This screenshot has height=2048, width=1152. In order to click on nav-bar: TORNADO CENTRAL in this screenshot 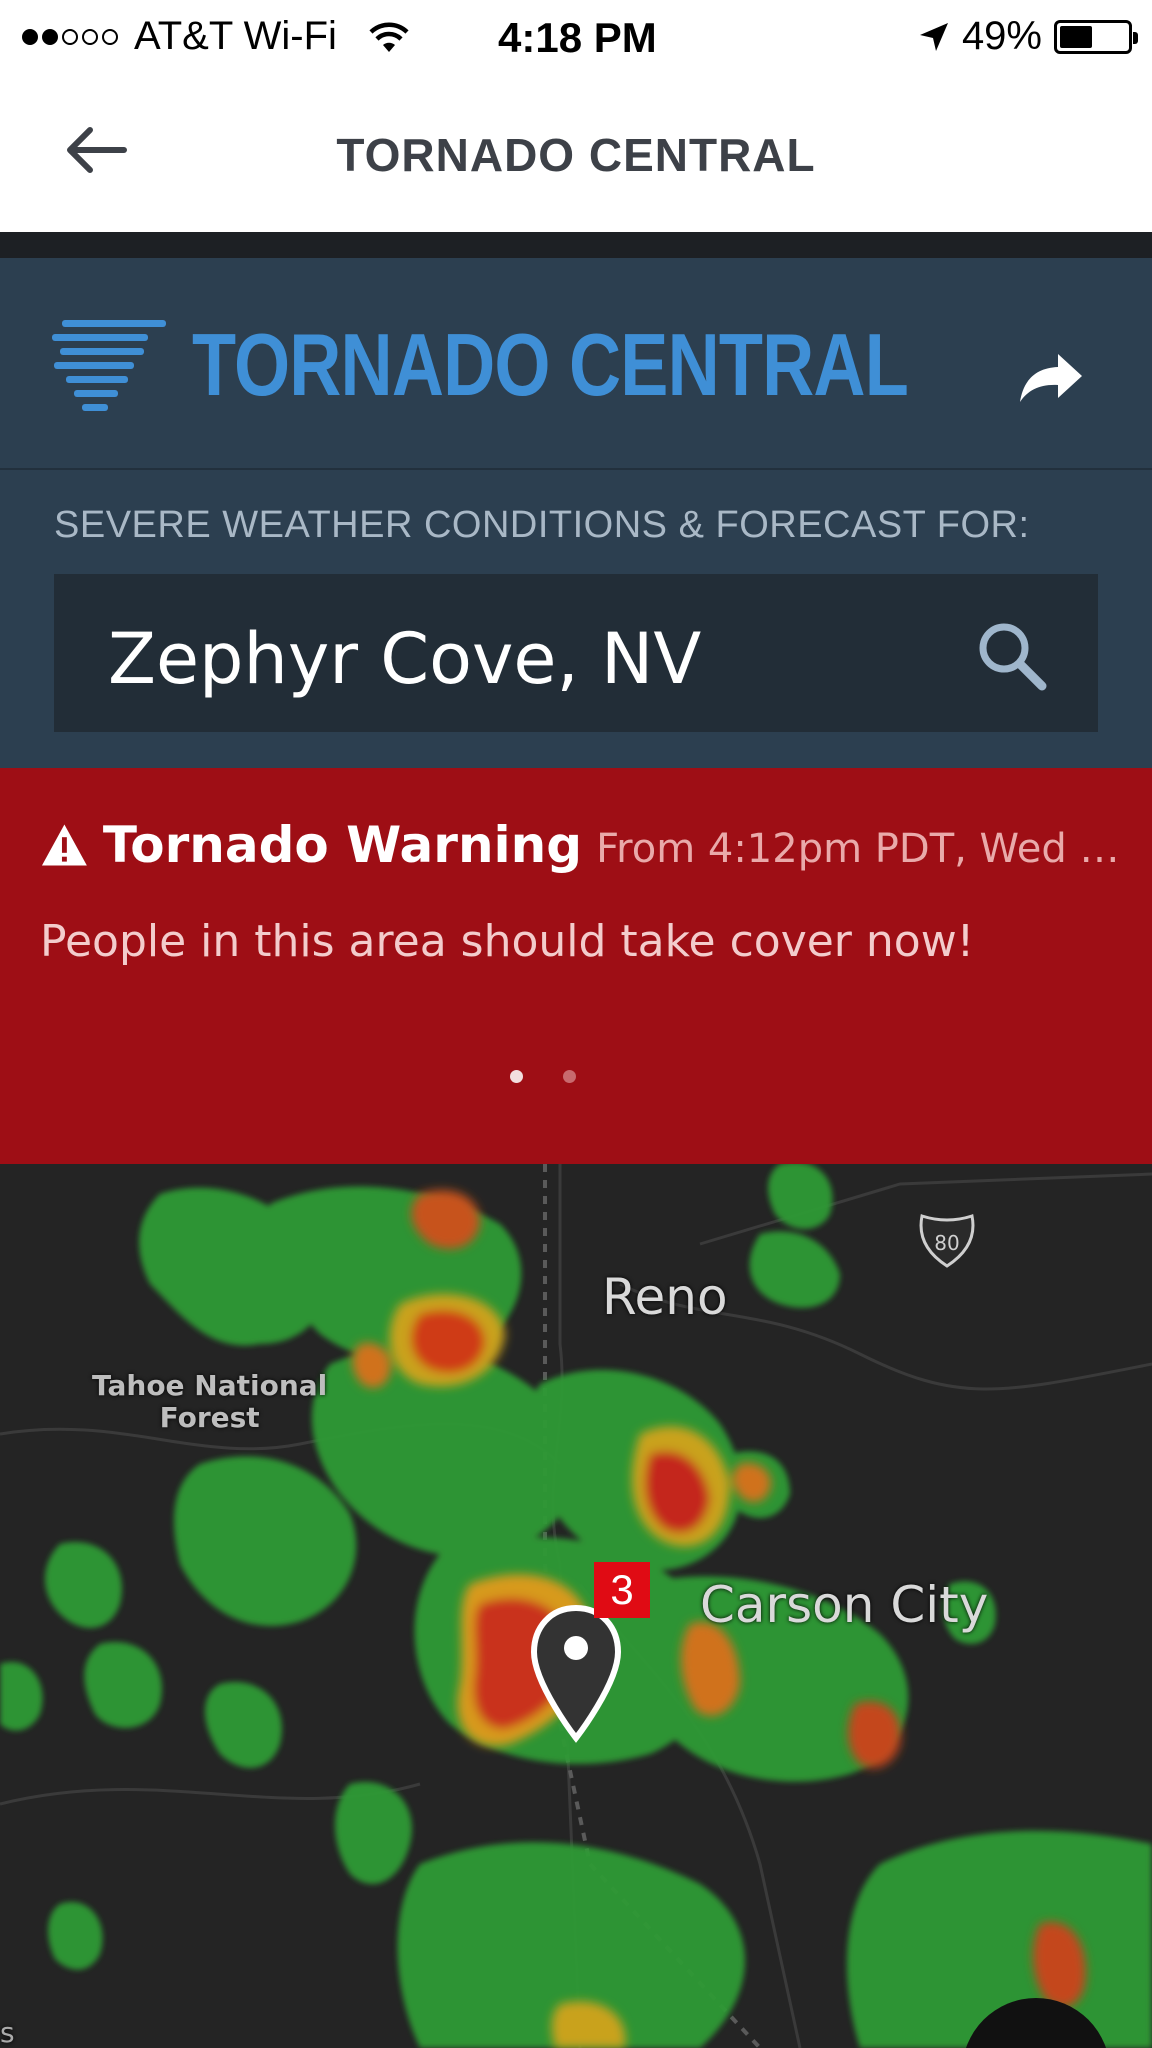, I will do `click(576, 154)`.